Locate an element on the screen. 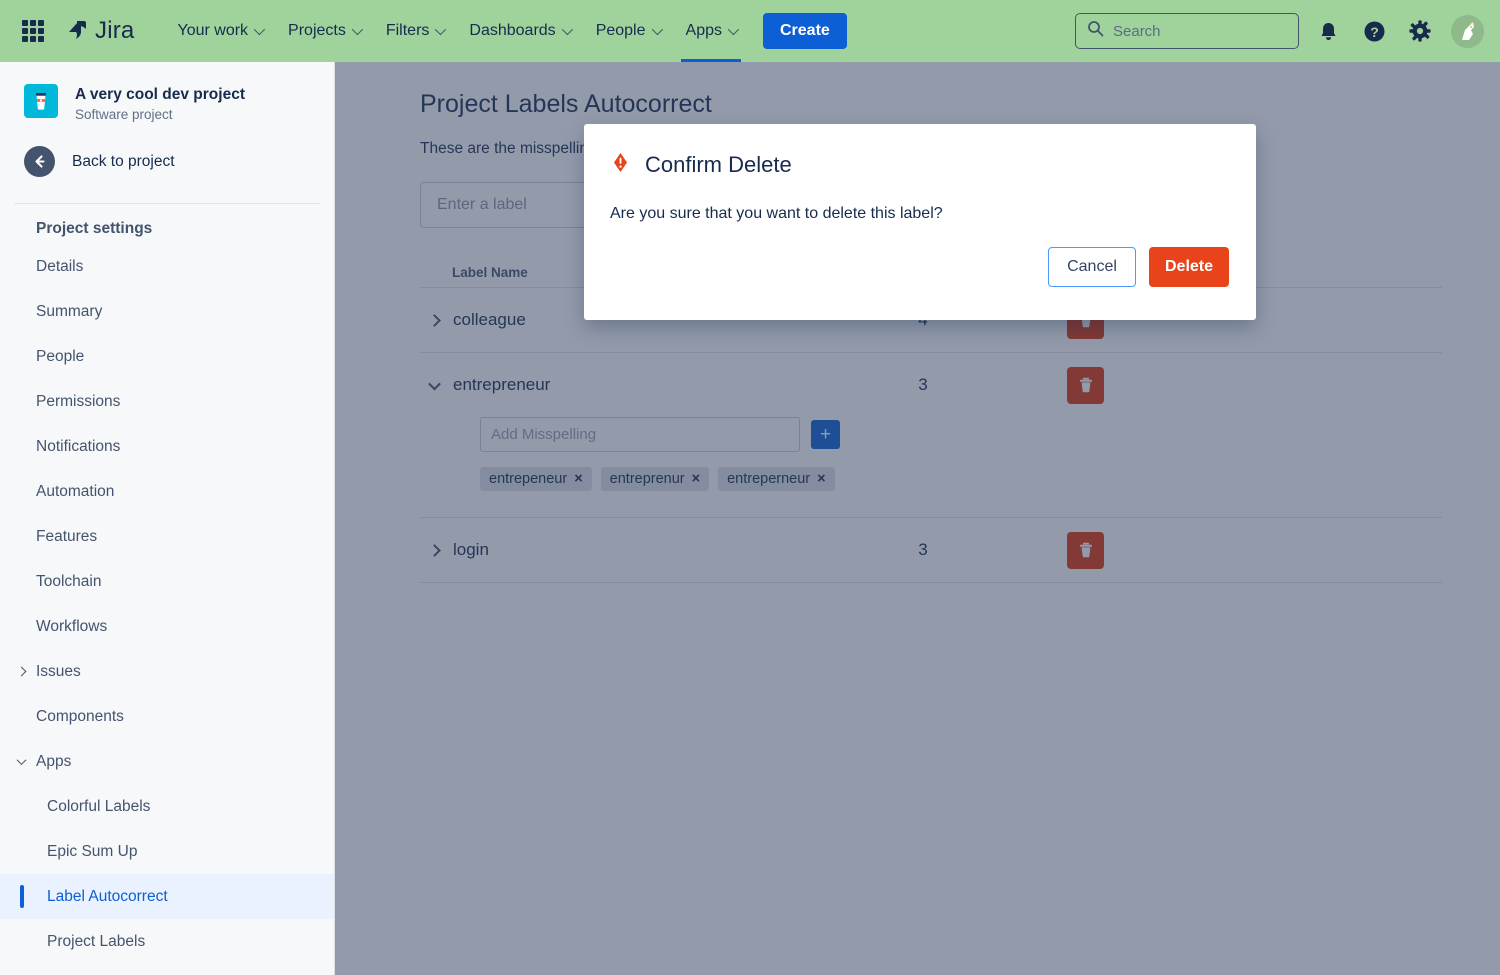  nav-item-label: Dashboards is located at coordinates (512, 30).